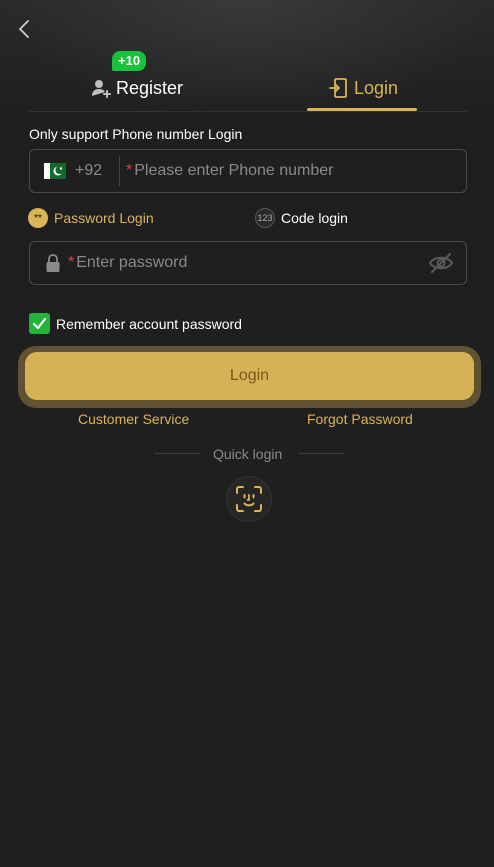 Image resolution: width=494 pixels, height=867 pixels. Describe the element at coordinates (249, 376) in the screenshot. I see `login-button: Login` at that location.